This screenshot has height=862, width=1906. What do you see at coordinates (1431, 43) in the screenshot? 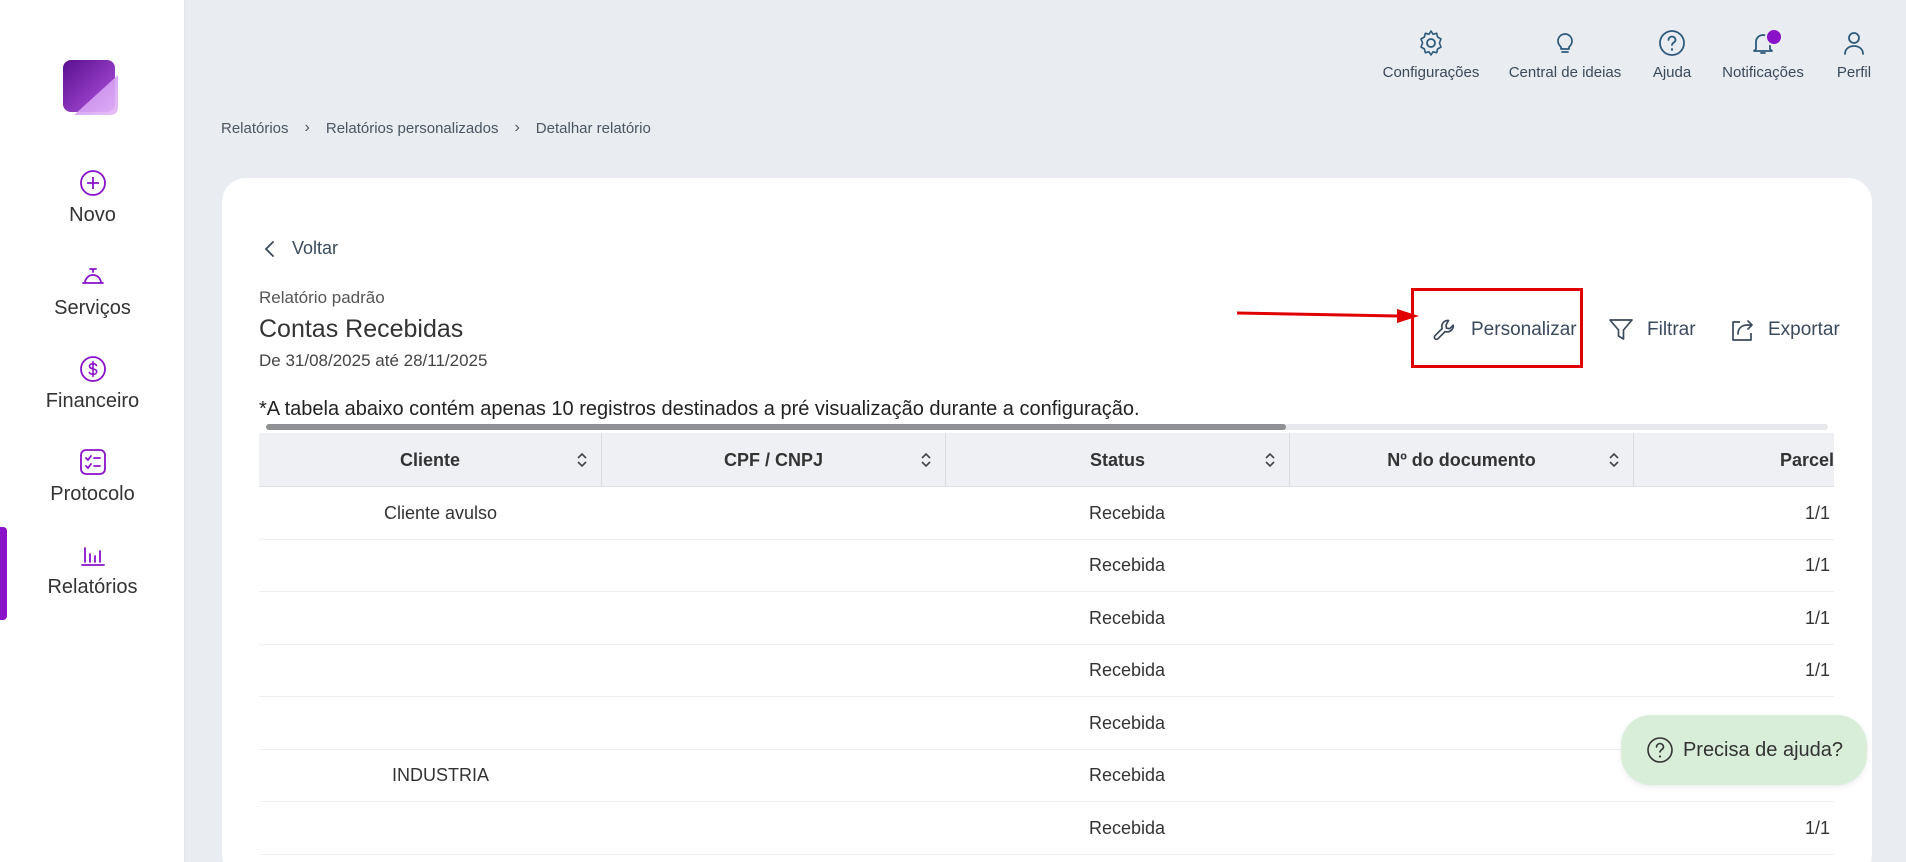
I see `gear-icon` at bounding box center [1431, 43].